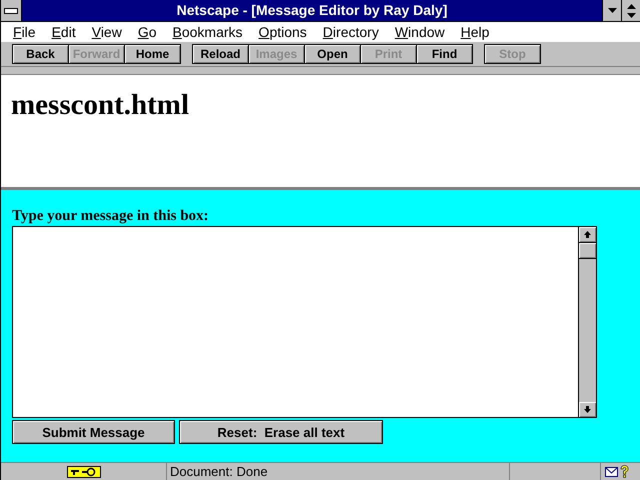 The height and width of the screenshot is (480, 640). Describe the element at coordinates (587, 250) in the screenshot. I see `scroll-thumb` at that location.